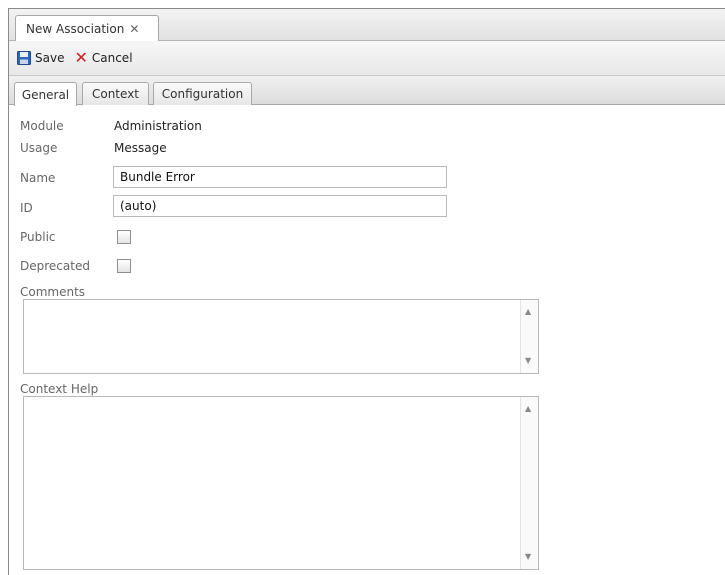  What do you see at coordinates (367, 25) in the screenshot?
I see `document-tab-bar: New Association ✕` at bounding box center [367, 25].